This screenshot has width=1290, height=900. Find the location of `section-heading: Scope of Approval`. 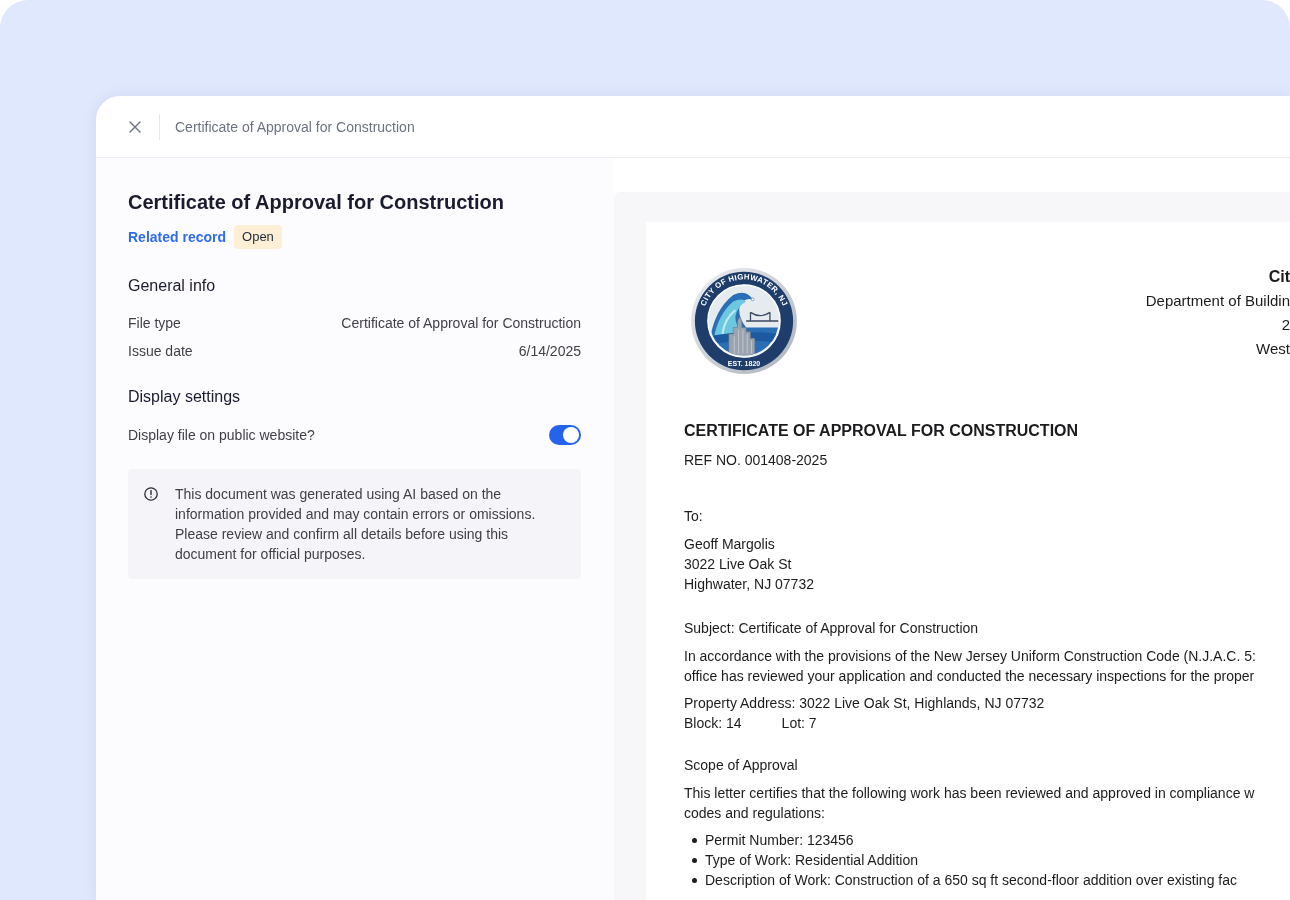

section-heading: Scope of Approval is located at coordinates (741, 765).